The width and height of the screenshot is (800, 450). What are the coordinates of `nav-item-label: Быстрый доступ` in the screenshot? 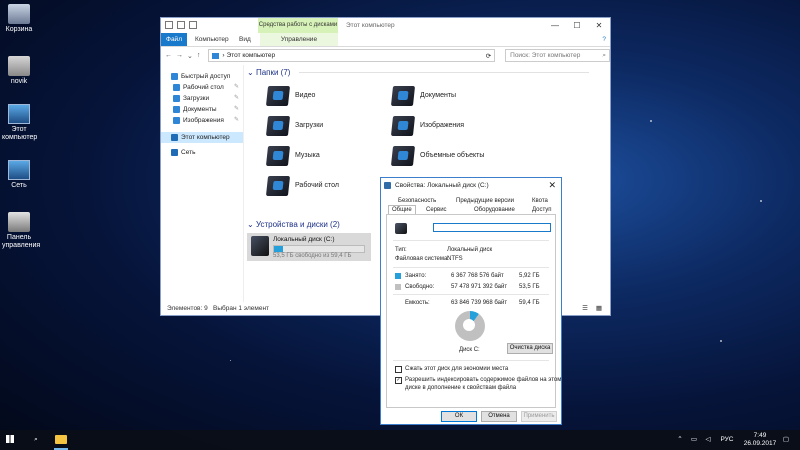 It's located at (206, 76).